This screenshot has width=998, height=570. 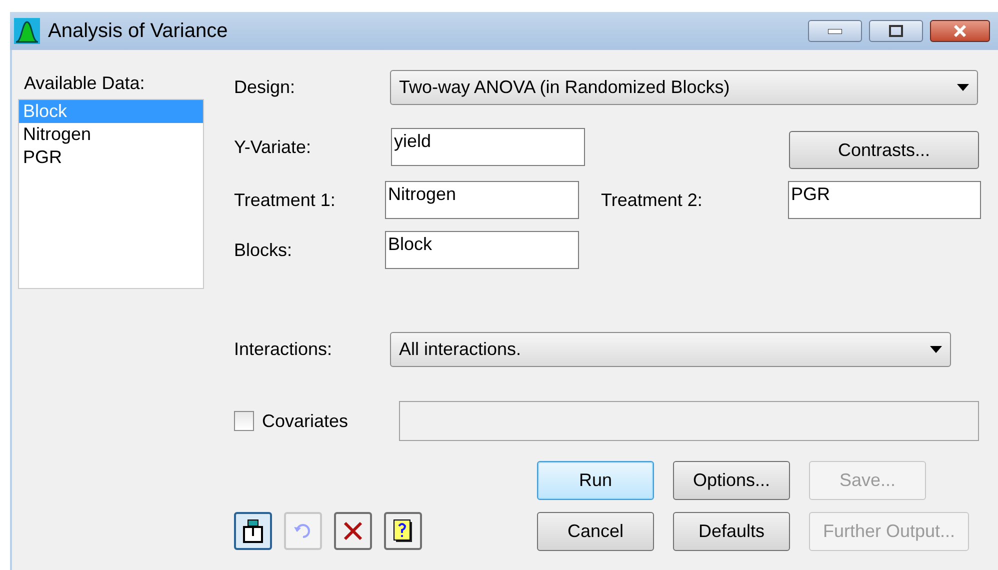 I want to click on field-label: Design:, so click(x=265, y=87).